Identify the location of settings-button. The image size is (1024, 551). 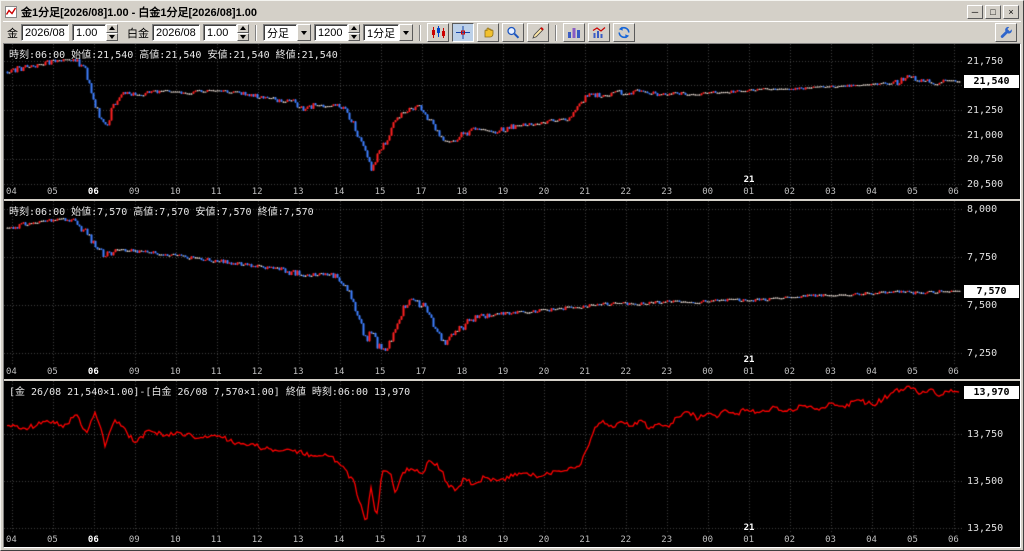
(1006, 32).